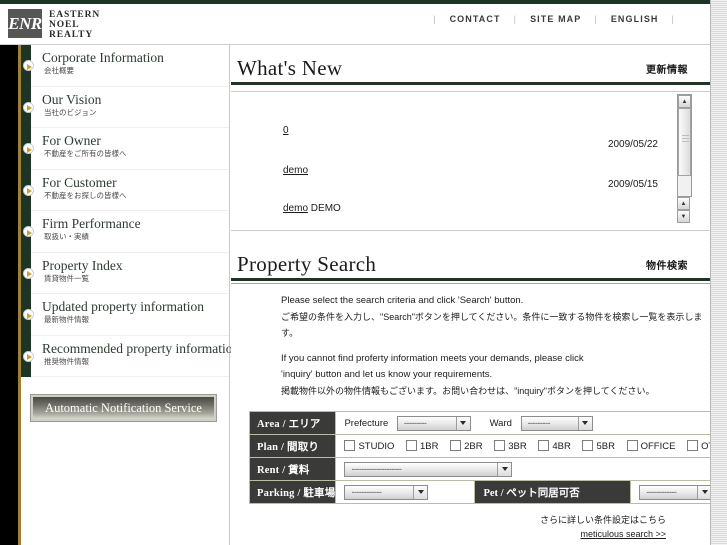  I want to click on table-row: Rent / 賃料 --------------------, so click(487, 469).